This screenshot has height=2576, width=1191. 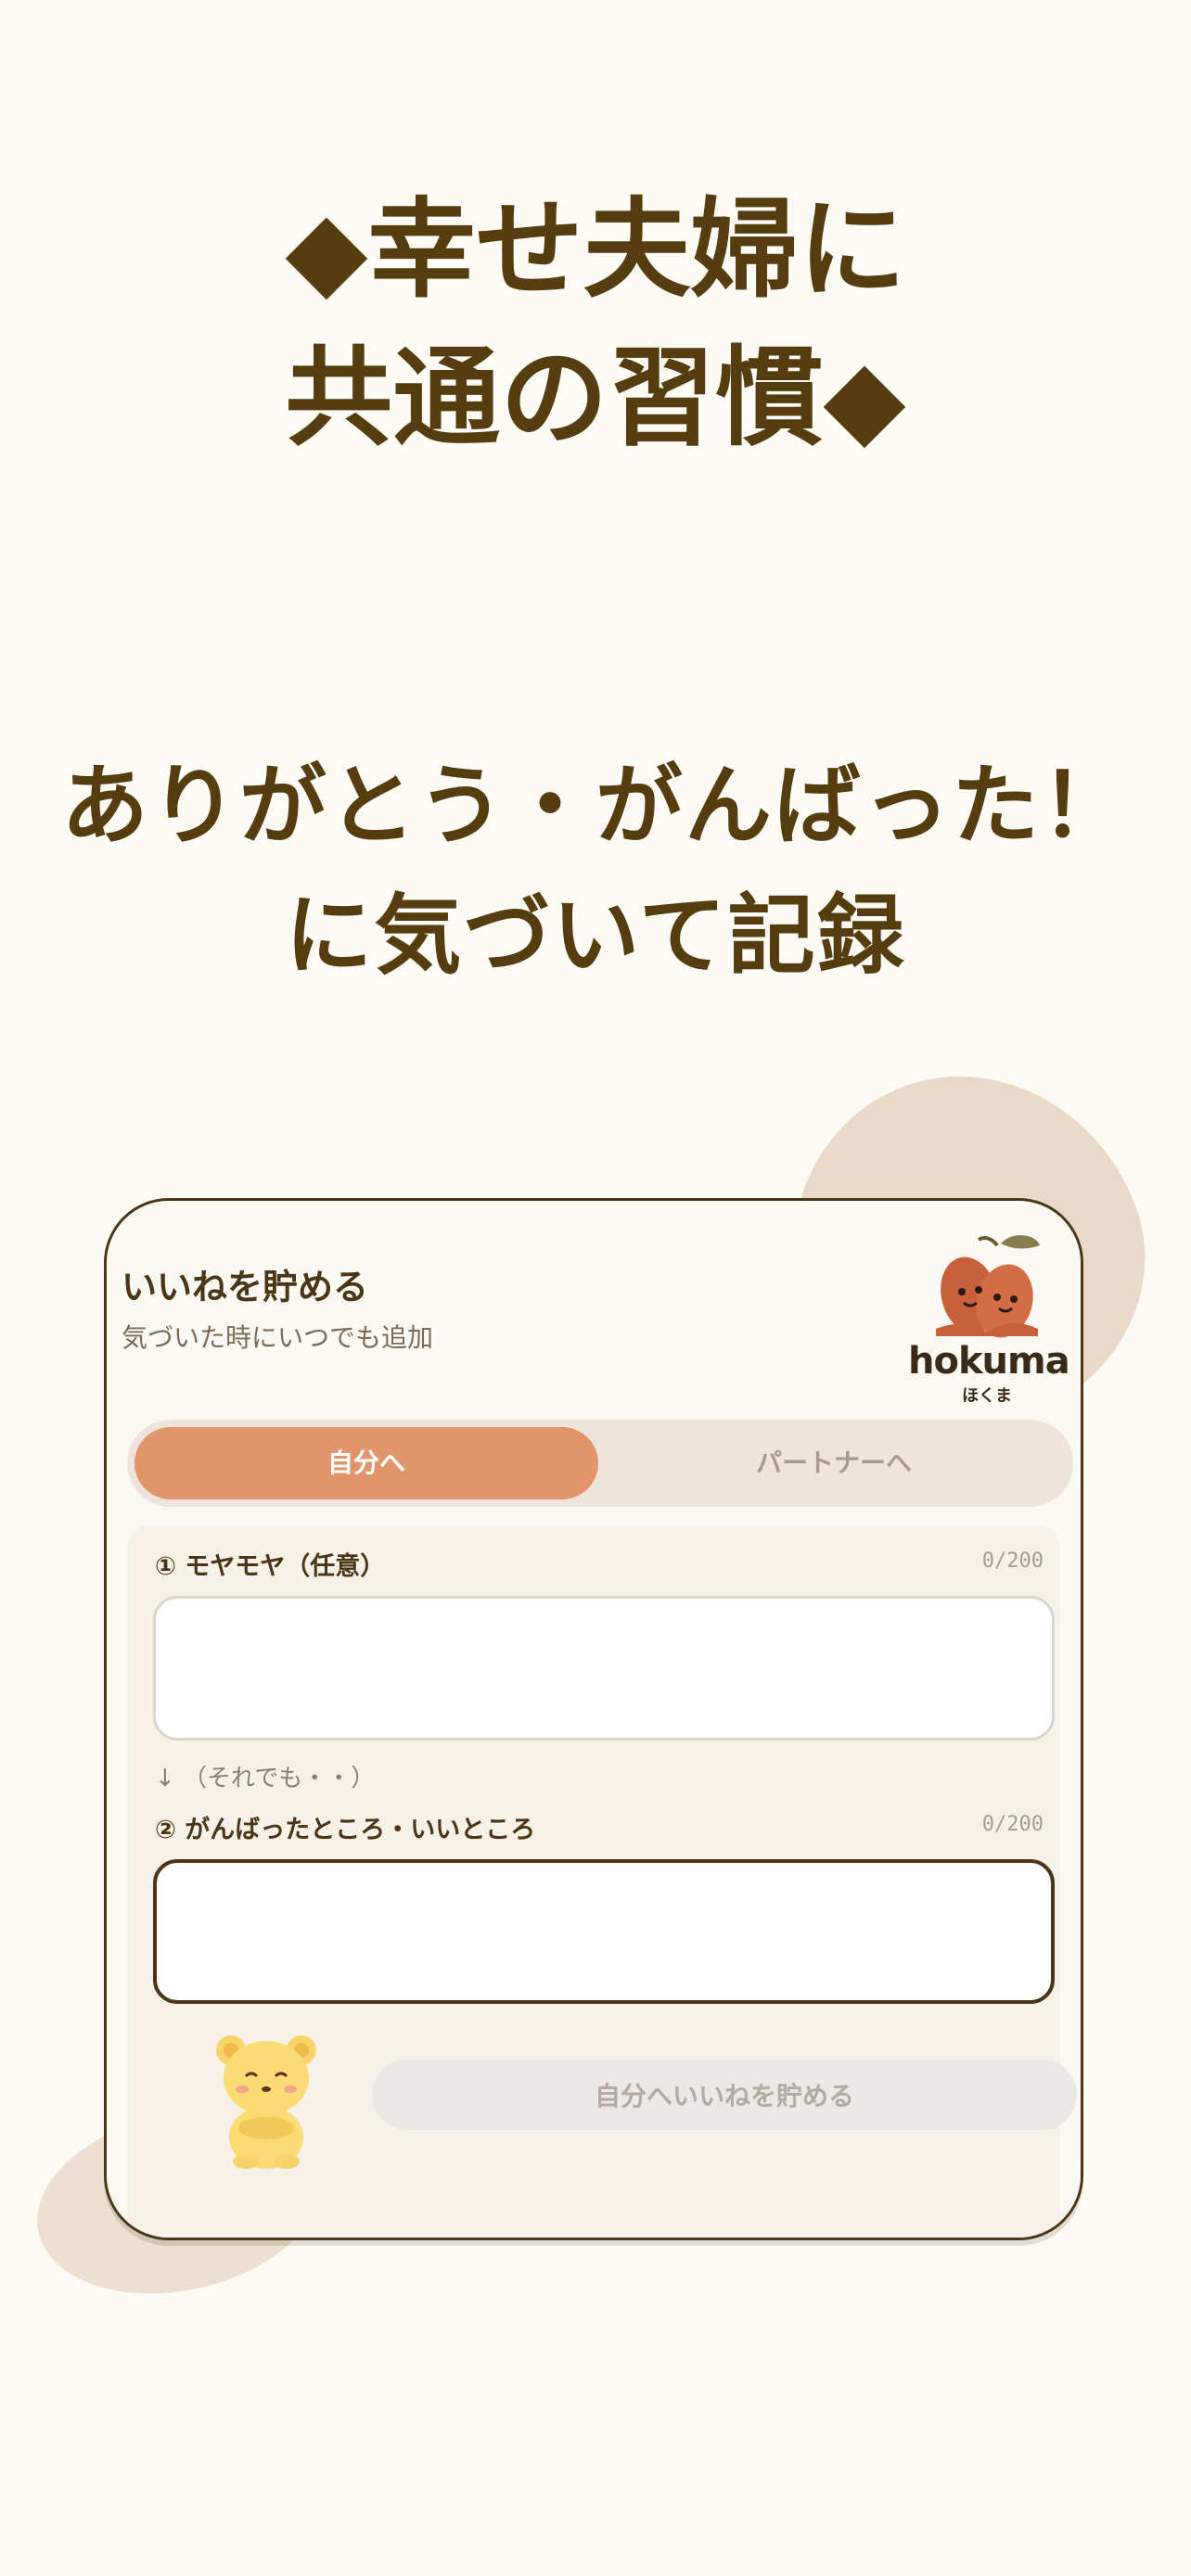 I want to click on logo-kana: ほくま, so click(x=987, y=1396).